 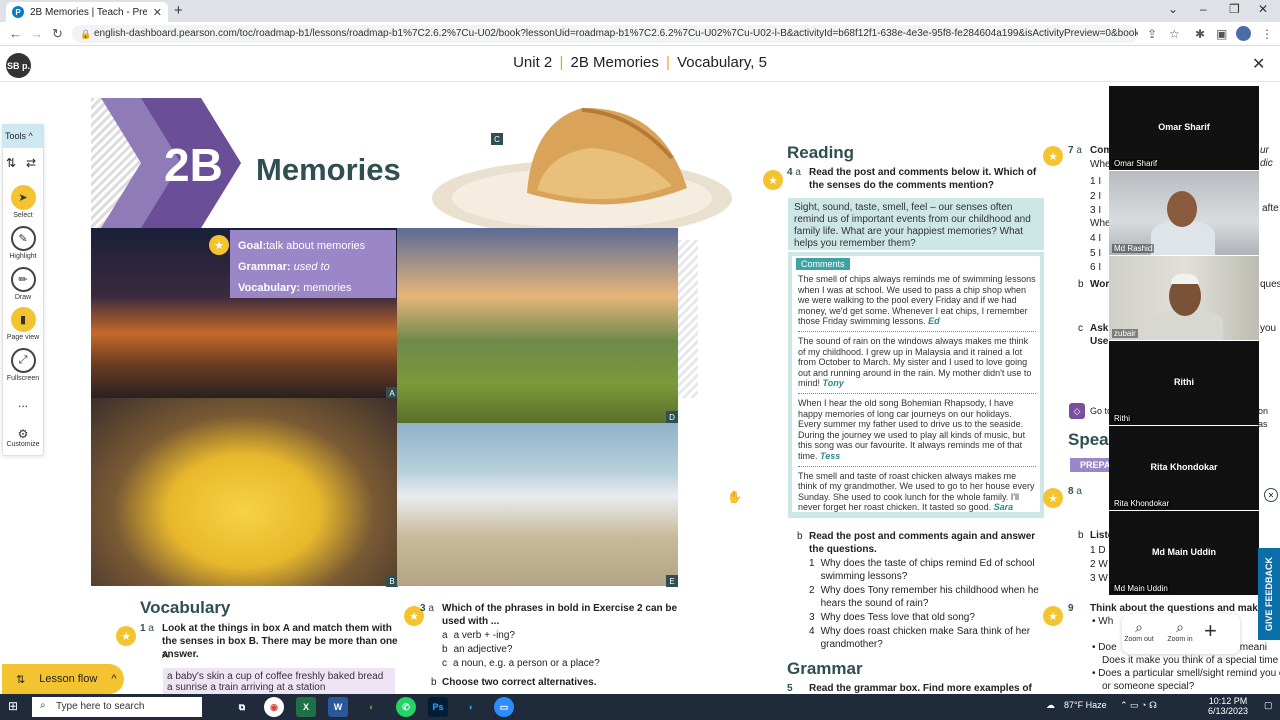 What do you see at coordinates (1184, 128) in the screenshot?
I see `participant-tile: Omar Sharif Omar Sharif` at bounding box center [1184, 128].